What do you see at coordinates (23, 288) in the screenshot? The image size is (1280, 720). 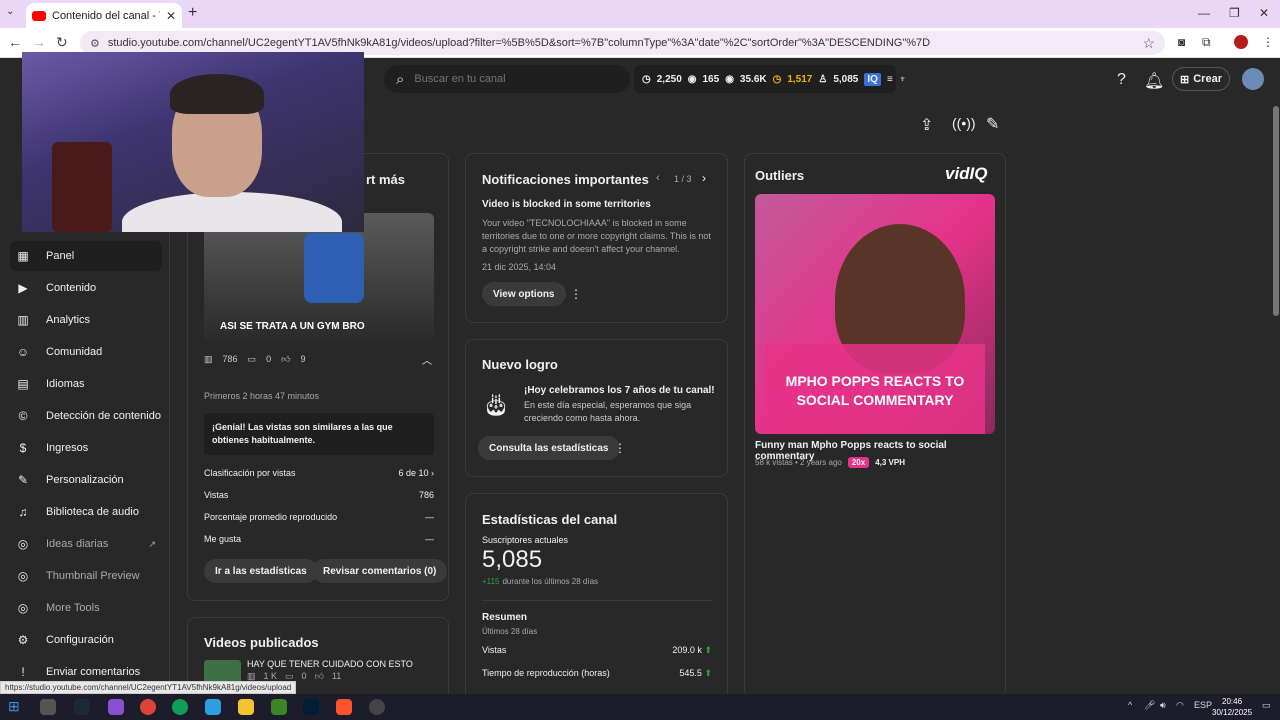 I see `content-icon: ▶` at bounding box center [23, 288].